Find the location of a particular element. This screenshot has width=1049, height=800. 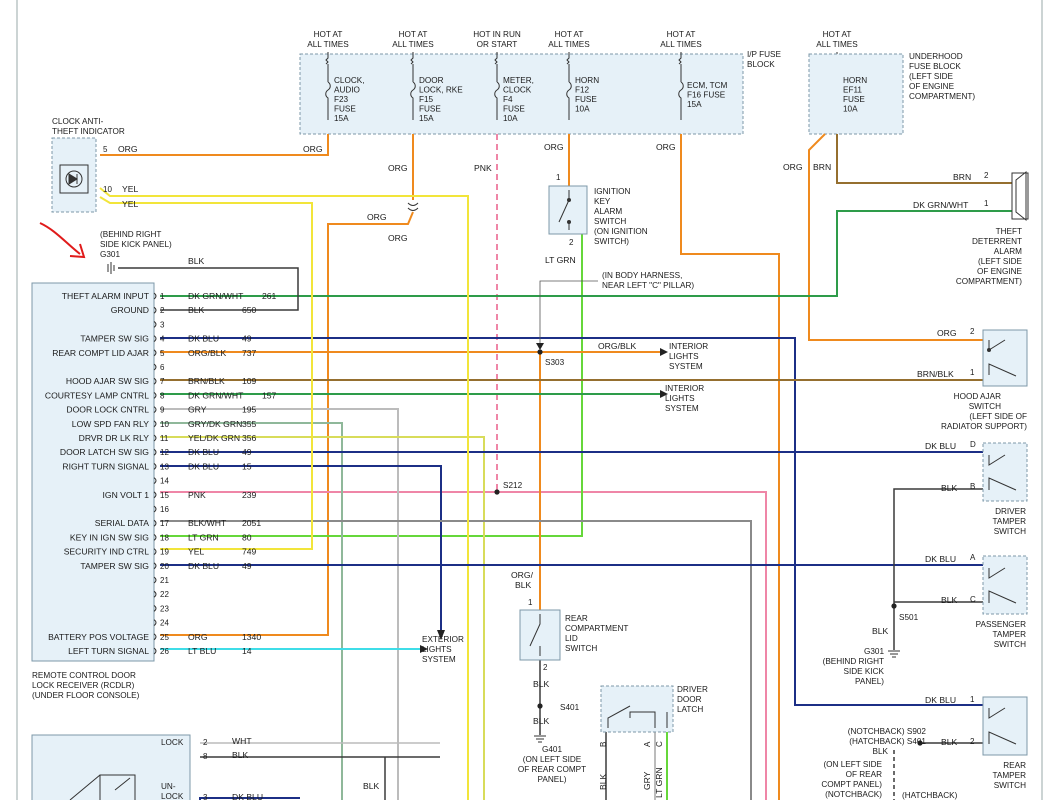

rcdlr-circuit-number: 14 is located at coordinates (247, 651).